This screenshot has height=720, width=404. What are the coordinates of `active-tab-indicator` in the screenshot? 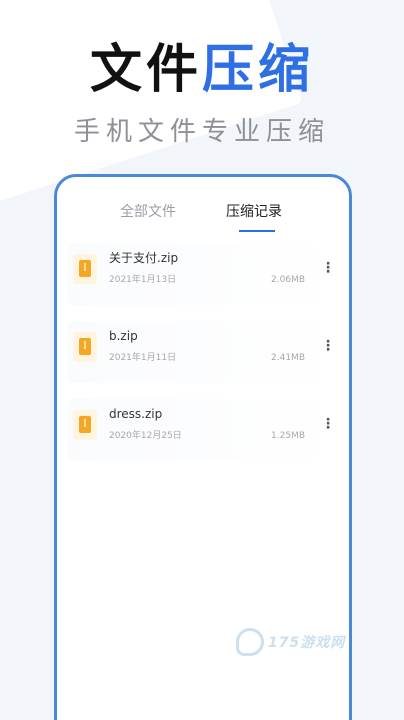 It's located at (257, 231).